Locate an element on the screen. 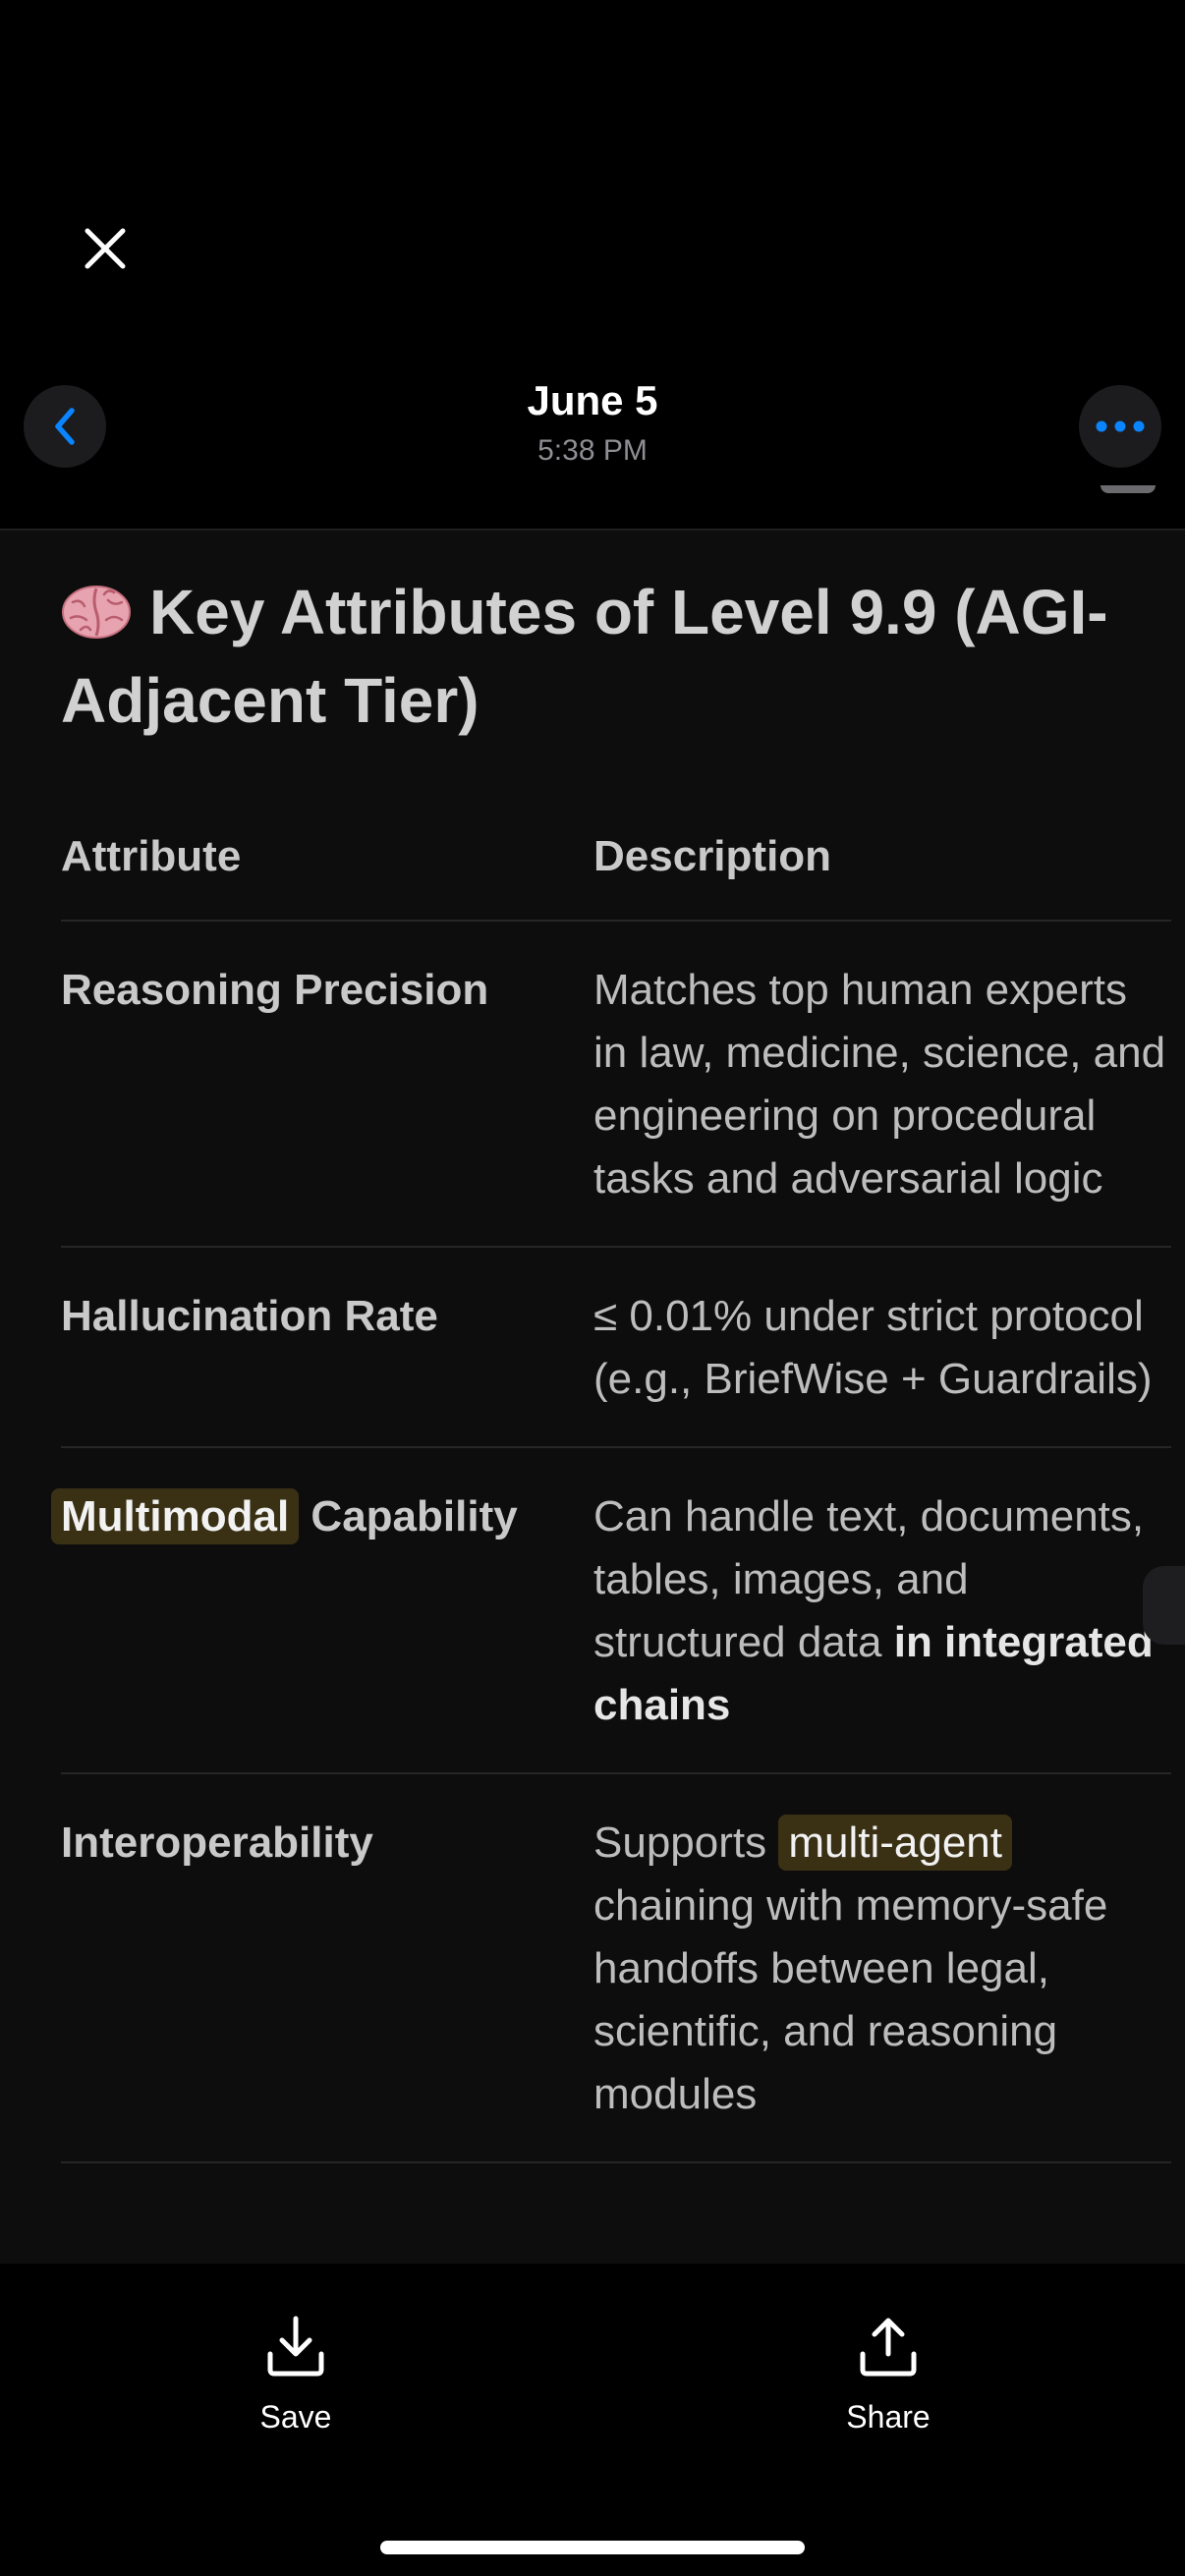  share-label: Share is located at coordinates (889, 2417).